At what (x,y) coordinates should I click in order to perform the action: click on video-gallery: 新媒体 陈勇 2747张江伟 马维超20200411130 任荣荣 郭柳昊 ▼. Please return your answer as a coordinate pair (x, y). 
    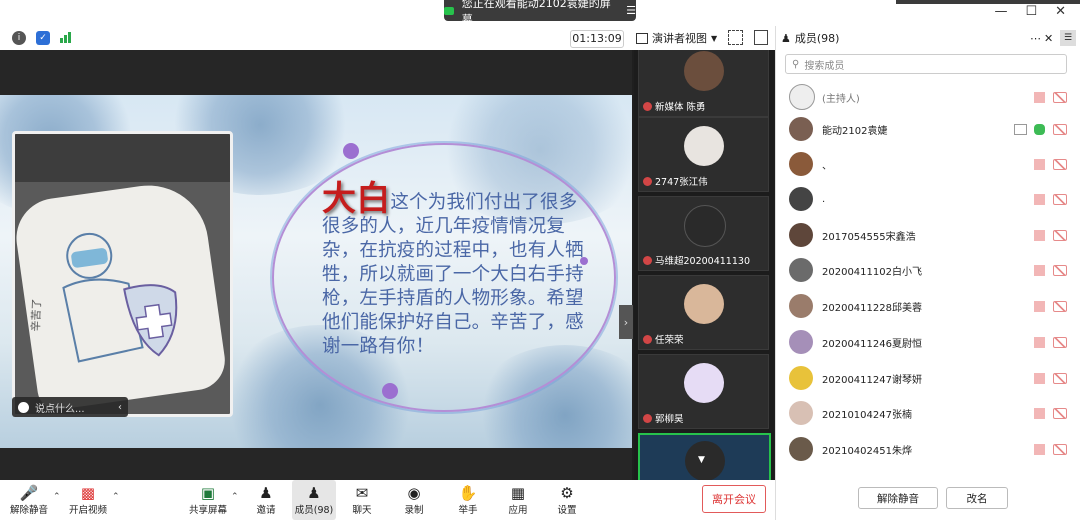
    Looking at the image, I should click on (704, 265).